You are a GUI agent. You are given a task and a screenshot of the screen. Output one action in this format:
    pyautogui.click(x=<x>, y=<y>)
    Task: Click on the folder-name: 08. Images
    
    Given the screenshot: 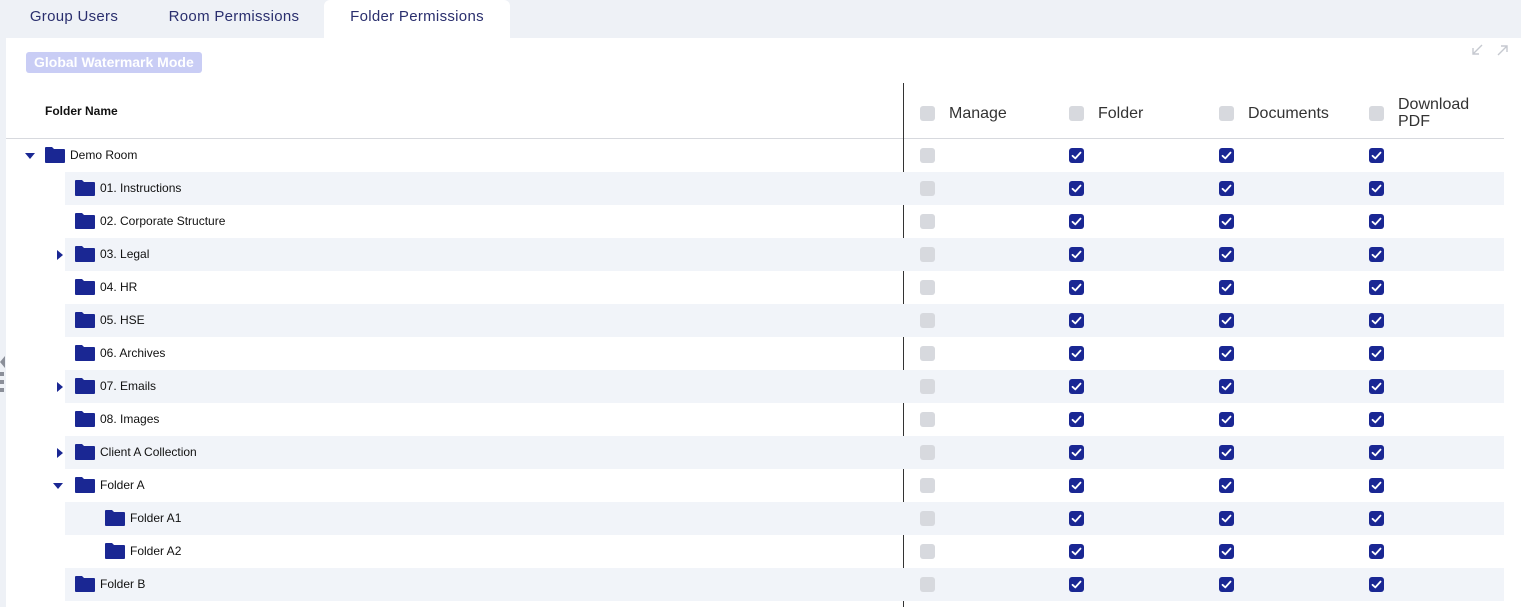 What is the action you would take?
    pyautogui.click(x=129, y=419)
    